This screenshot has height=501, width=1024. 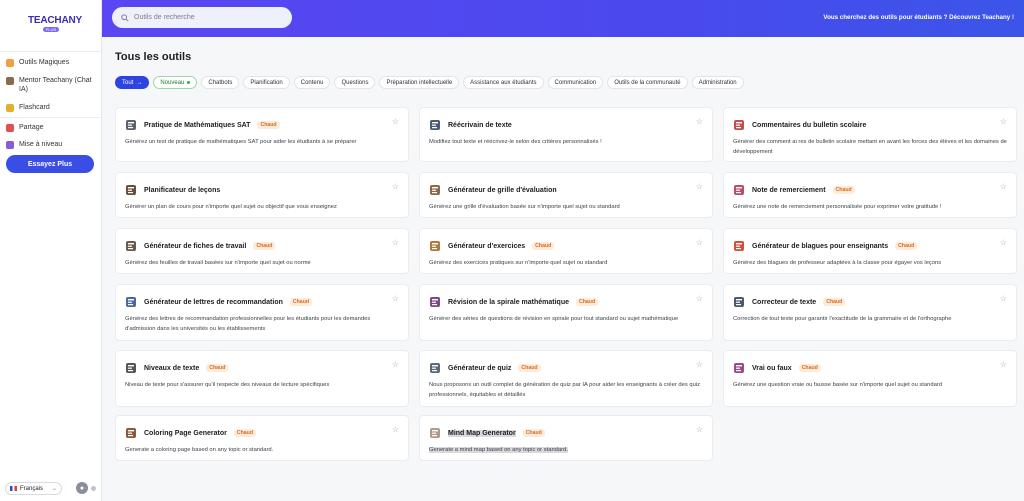 What do you see at coordinates (52, 107) in the screenshot?
I see `sidebar-item-flashcard: Flashcard` at bounding box center [52, 107].